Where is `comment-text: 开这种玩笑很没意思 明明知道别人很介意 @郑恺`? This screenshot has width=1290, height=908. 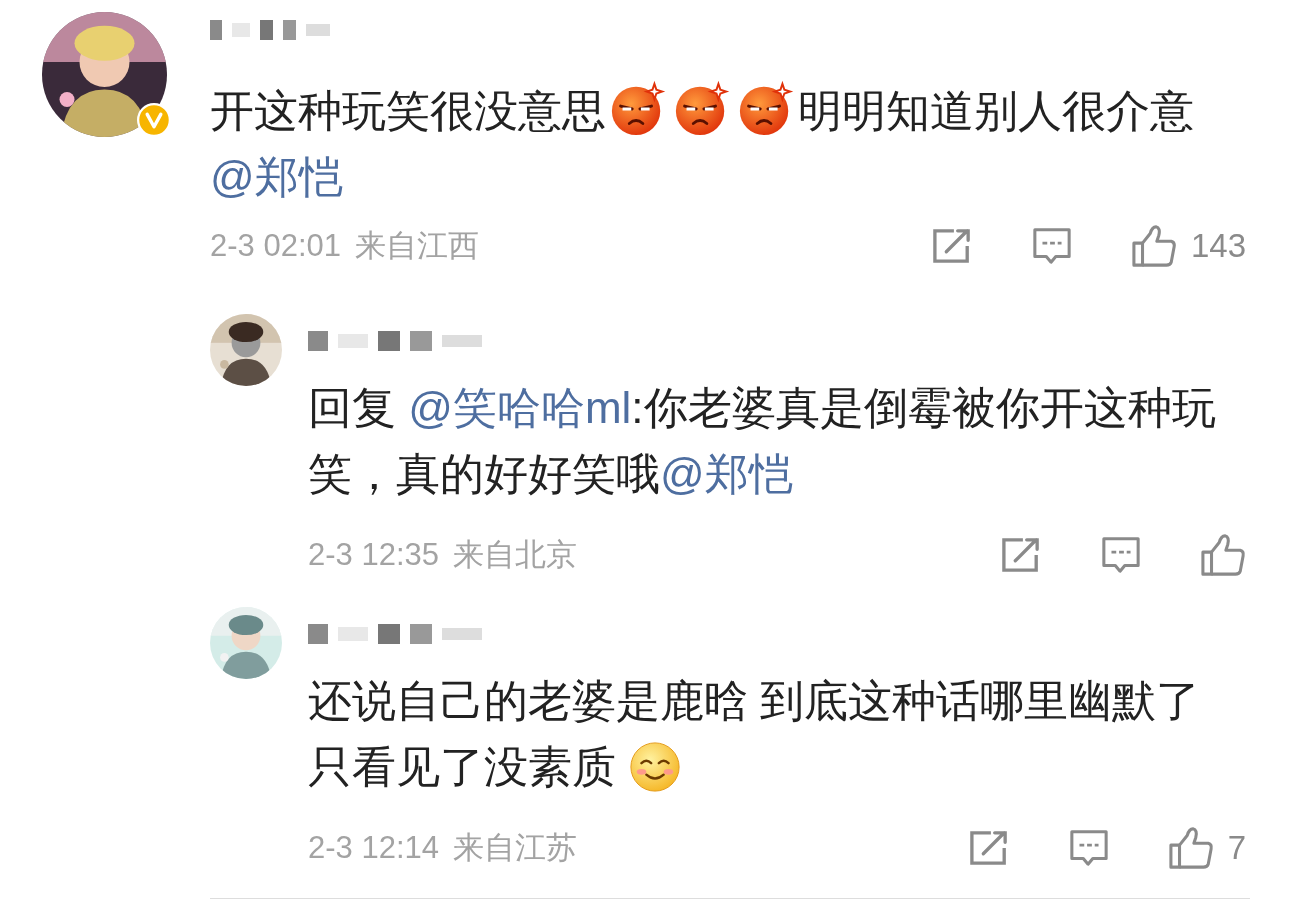
comment-text: 开这种玩笑很没意思 明明知道别人很介意 @郑恺 is located at coordinates (730, 144).